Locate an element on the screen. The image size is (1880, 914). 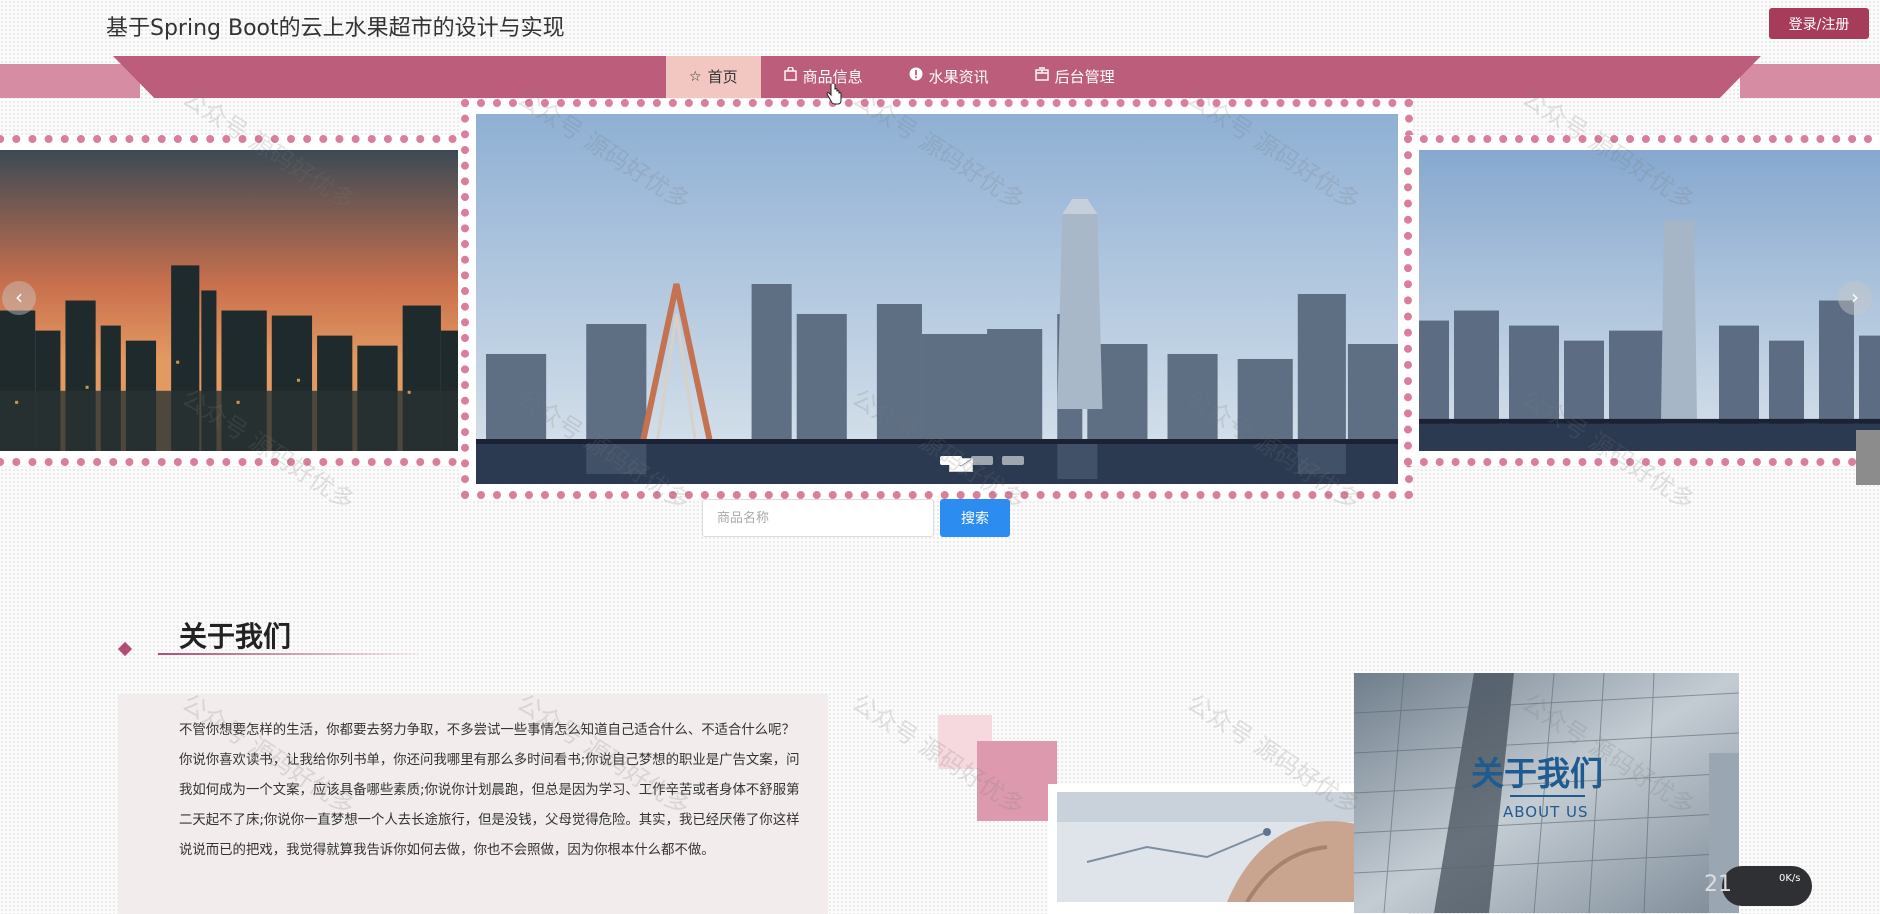
nav-item-label: 后台管理 is located at coordinates (1084, 77).